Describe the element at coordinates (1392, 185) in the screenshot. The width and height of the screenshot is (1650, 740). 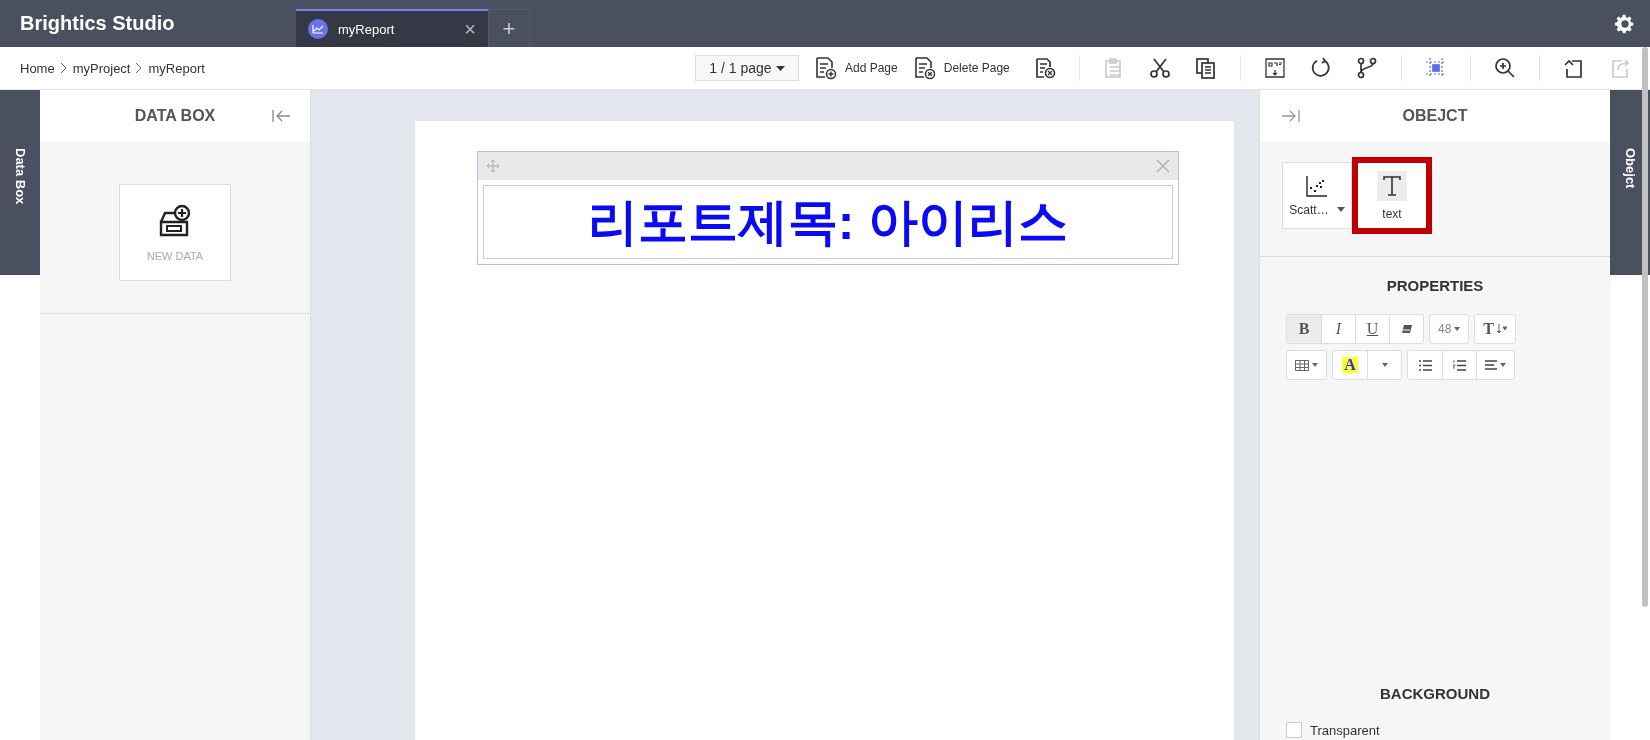
I see `text-icon` at that location.